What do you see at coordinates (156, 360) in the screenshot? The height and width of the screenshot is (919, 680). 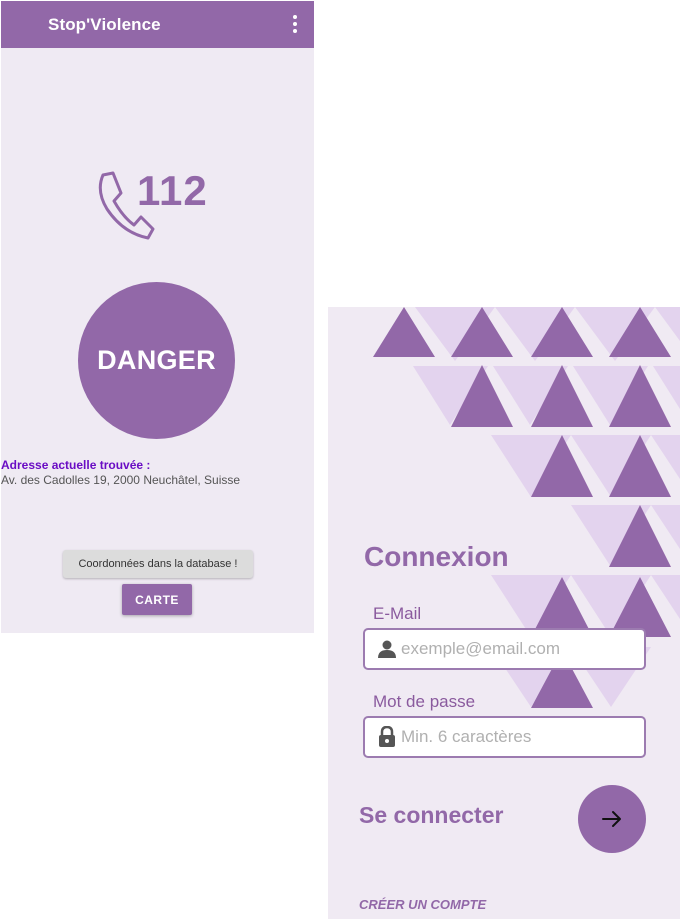 I see `danger-button: DANGER` at bounding box center [156, 360].